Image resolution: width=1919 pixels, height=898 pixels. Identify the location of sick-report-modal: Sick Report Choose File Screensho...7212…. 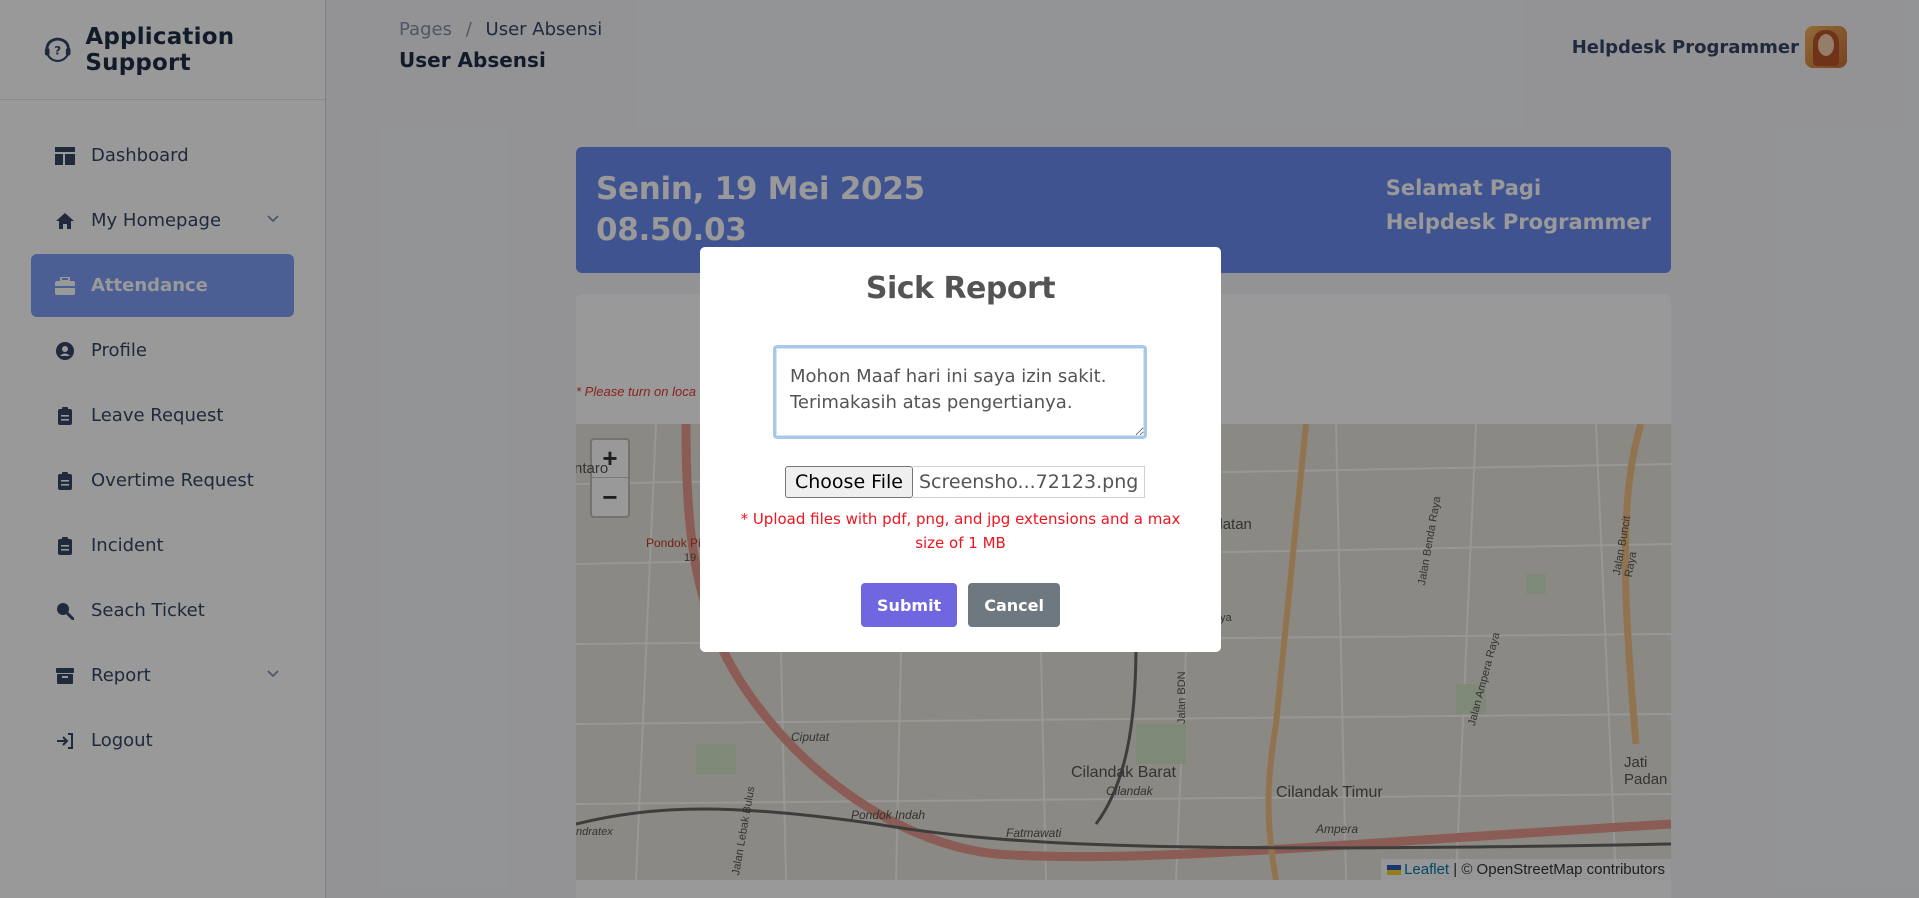
(960, 449).